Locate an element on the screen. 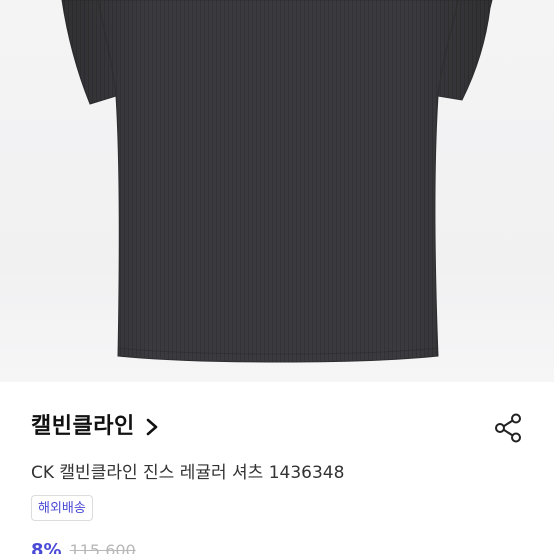 The height and width of the screenshot is (554, 554). price-row: 8% 115,600 is located at coordinates (83, 547).